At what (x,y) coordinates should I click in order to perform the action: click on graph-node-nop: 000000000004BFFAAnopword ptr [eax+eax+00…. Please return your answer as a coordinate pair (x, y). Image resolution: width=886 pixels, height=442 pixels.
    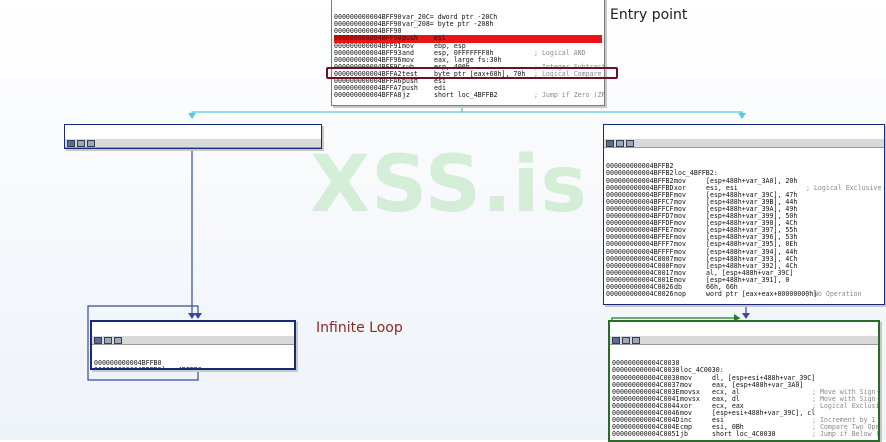
    Looking at the image, I should click on (193, 136).